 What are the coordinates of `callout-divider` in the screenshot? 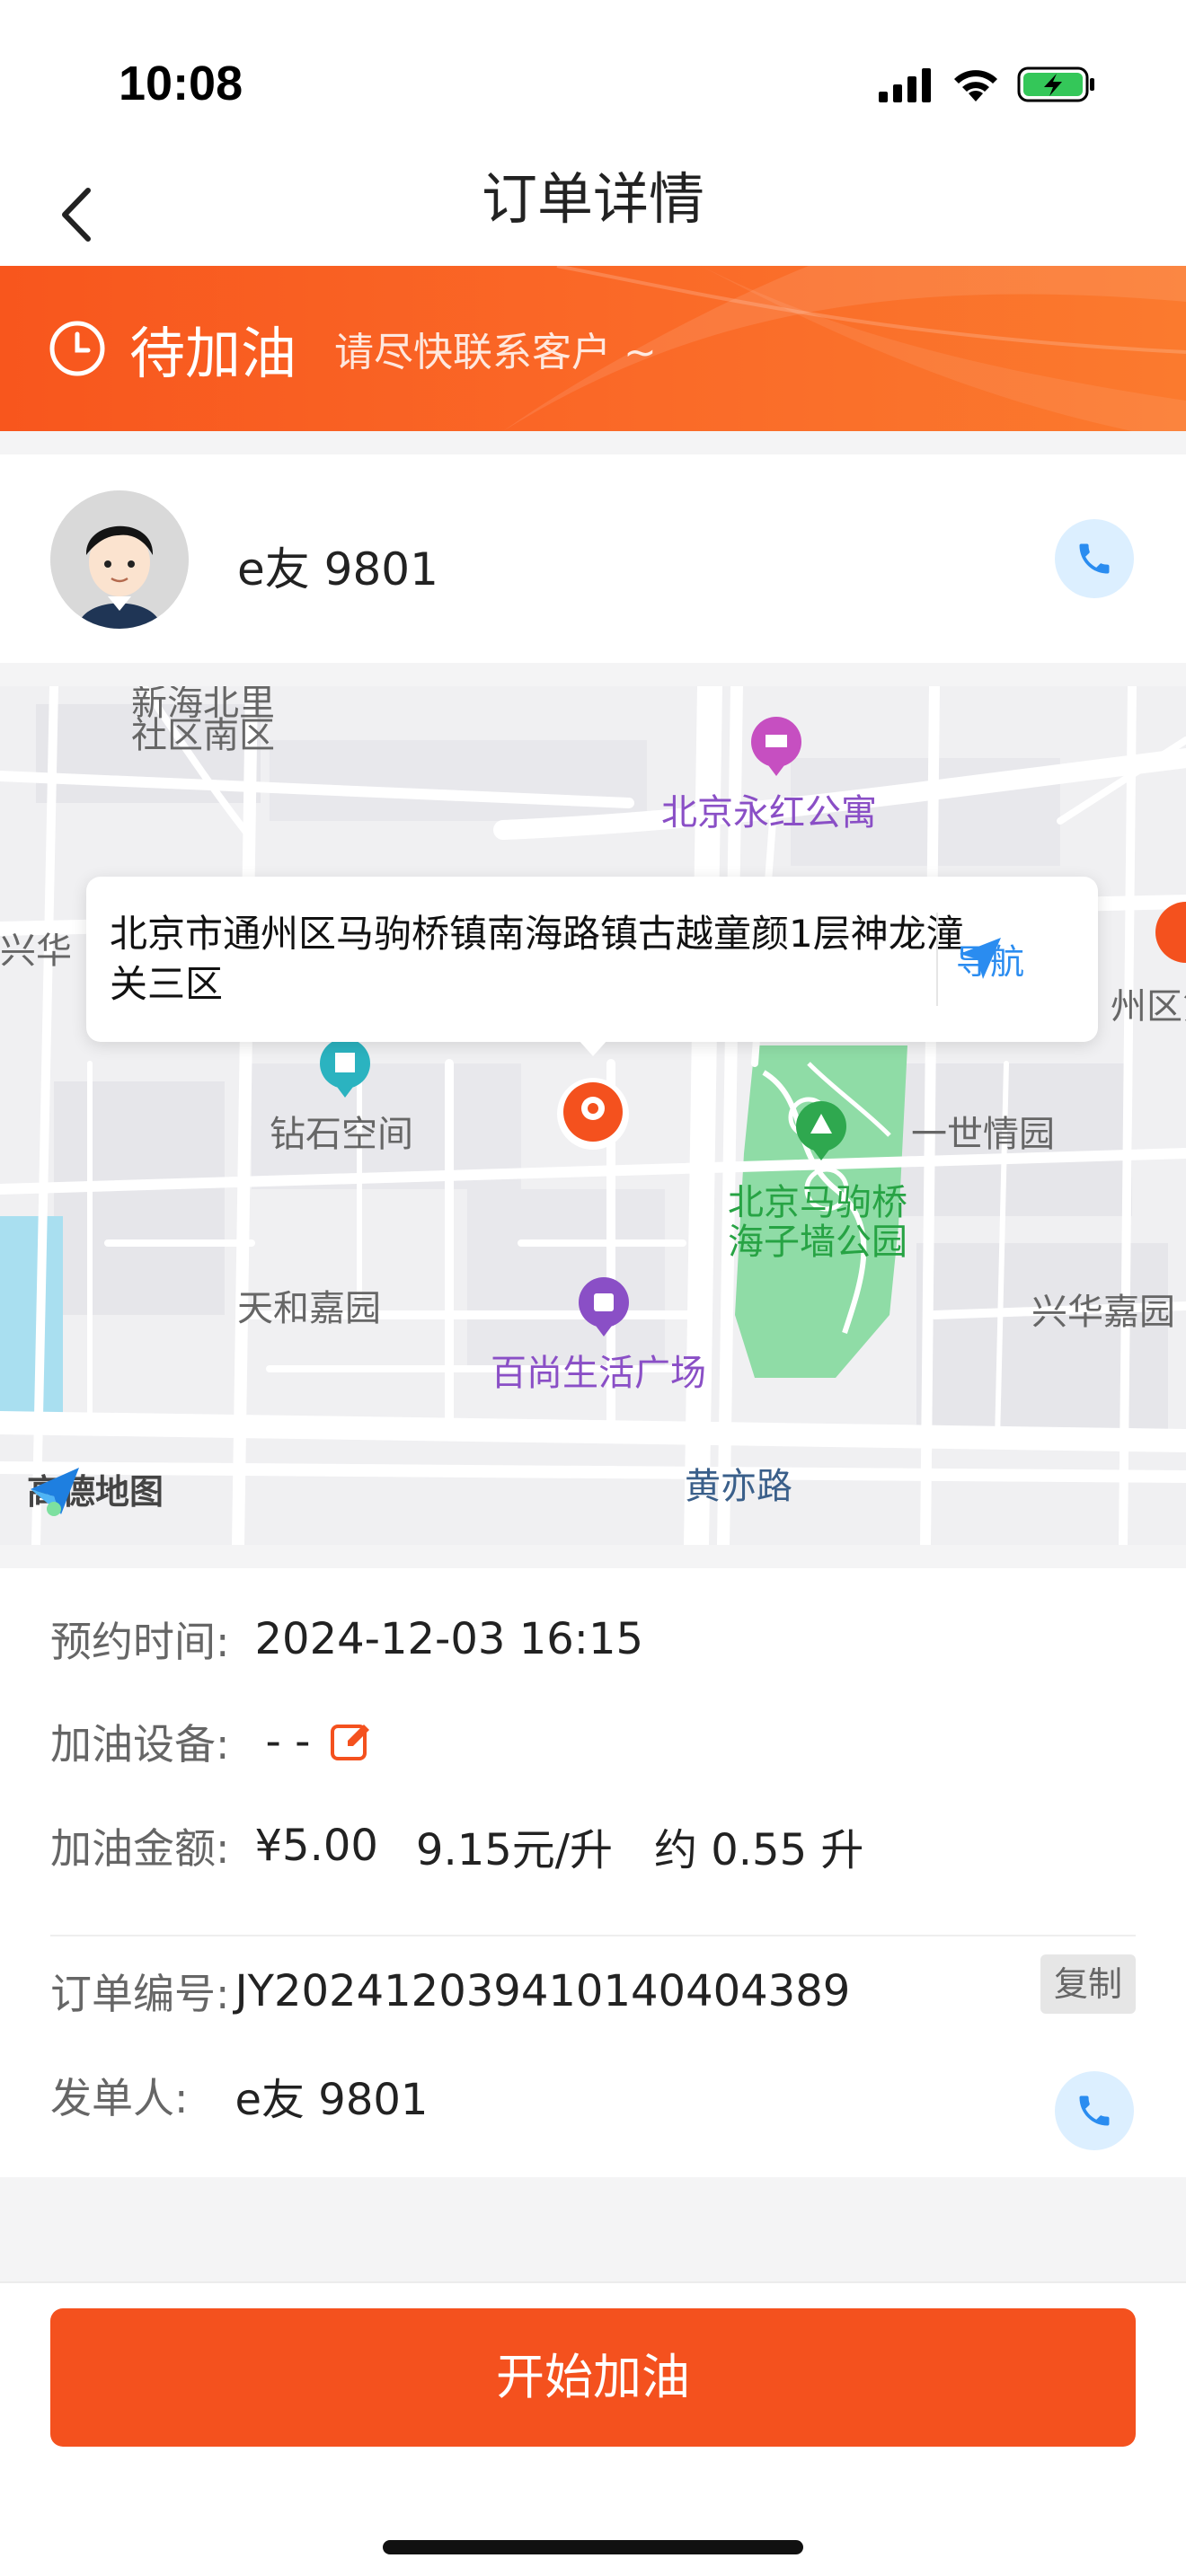 It's located at (937, 960).